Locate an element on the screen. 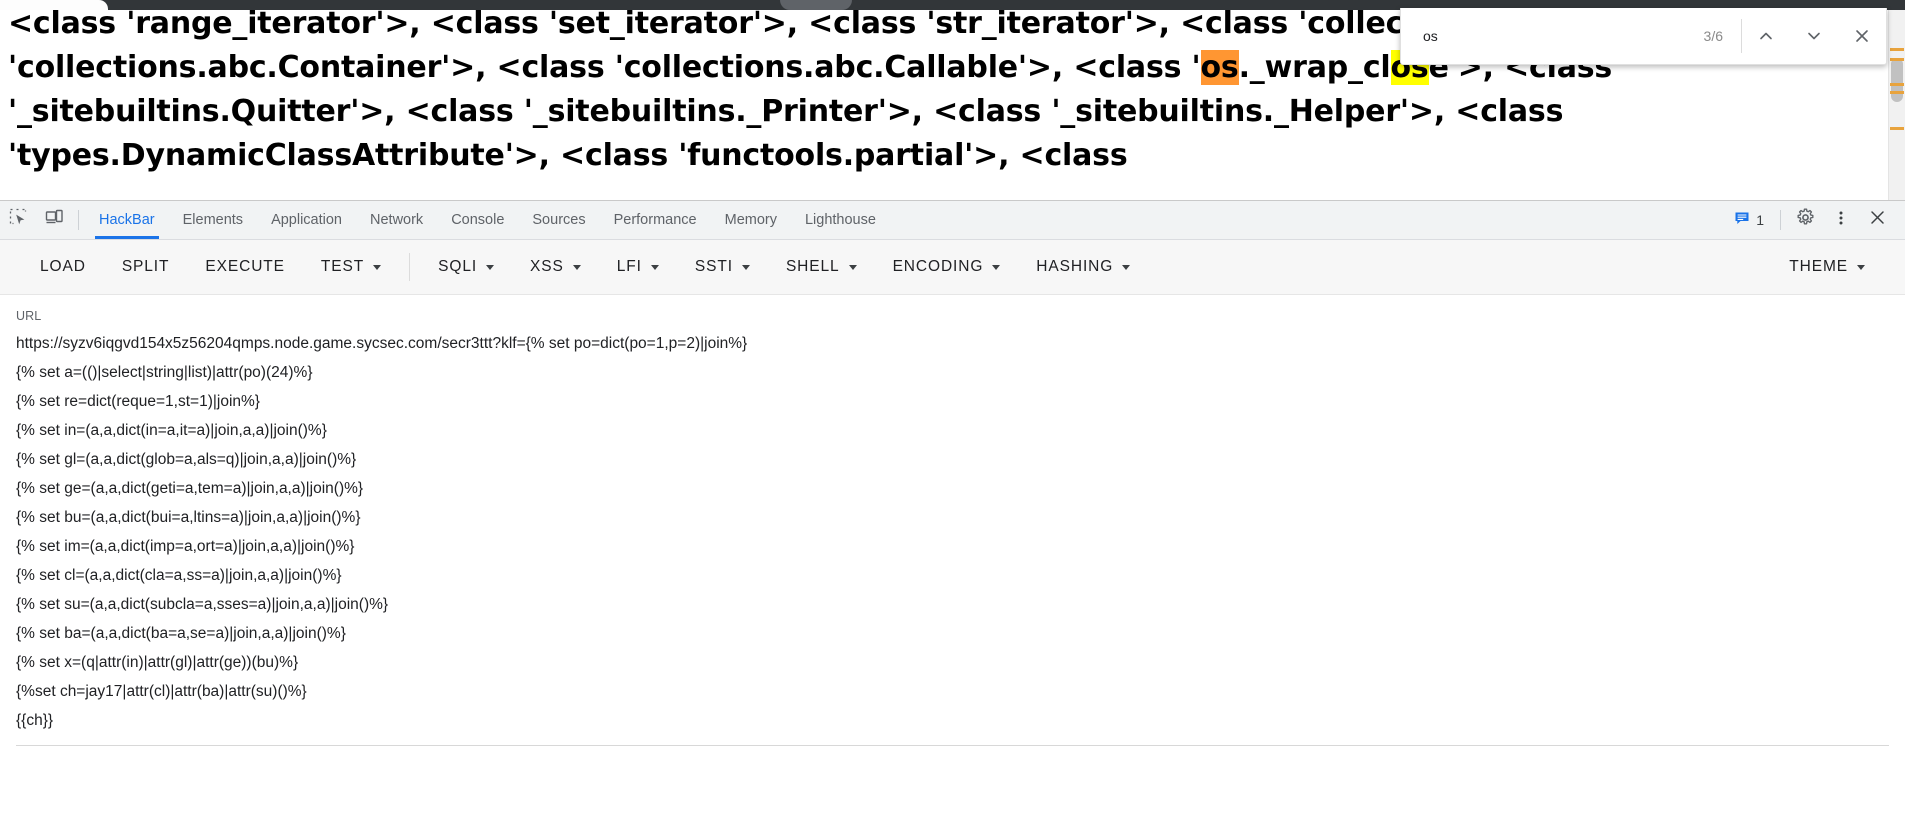 The height and width of the screenshot is (836, 1905). kebab-menu-icon is located at coordinates (1841, 220).